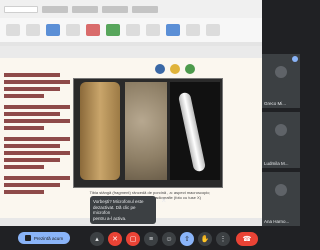  What do you see at coordinates (27, 238) in the screenshot?
I see `present-icon` at bounding box center [27, 238].